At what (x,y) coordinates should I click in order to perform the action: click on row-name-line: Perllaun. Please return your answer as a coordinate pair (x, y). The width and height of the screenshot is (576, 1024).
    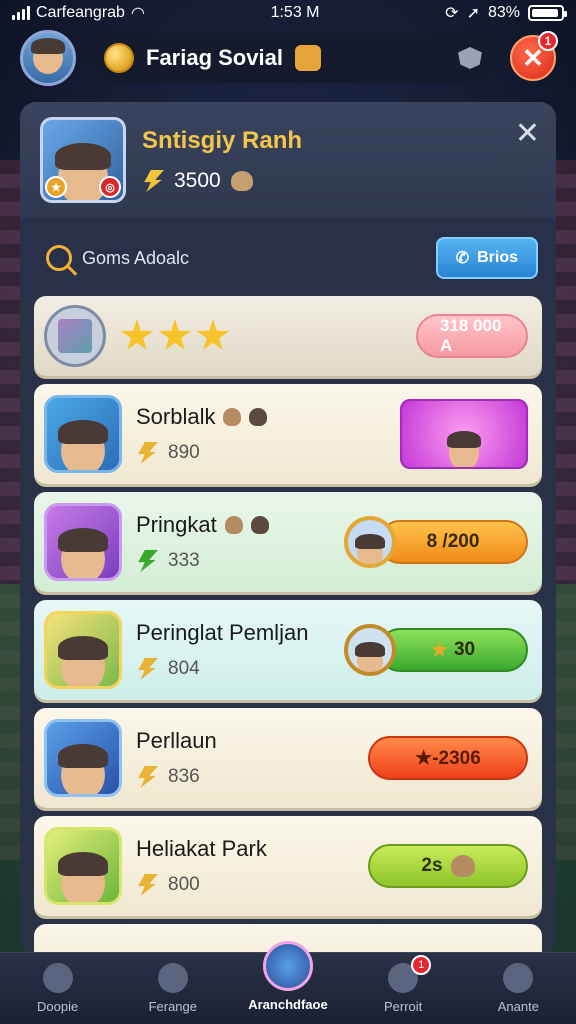
    Looking at the image, I should click on (245, 741).